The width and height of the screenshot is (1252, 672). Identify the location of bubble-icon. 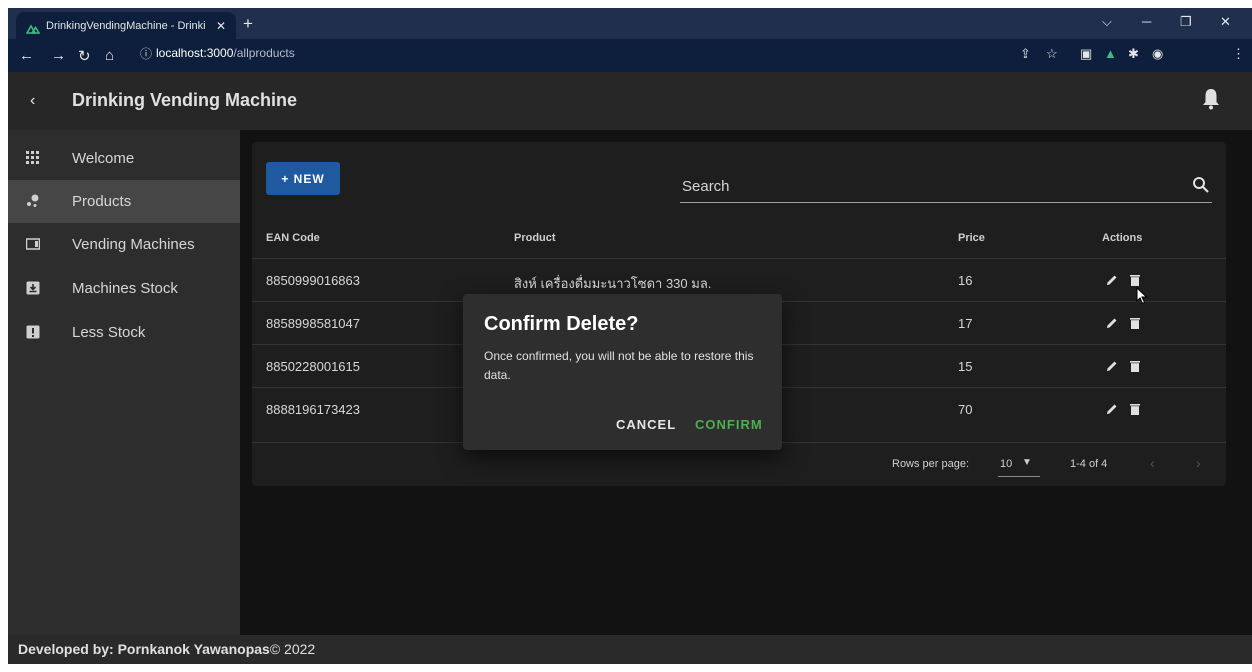
(33, 201).